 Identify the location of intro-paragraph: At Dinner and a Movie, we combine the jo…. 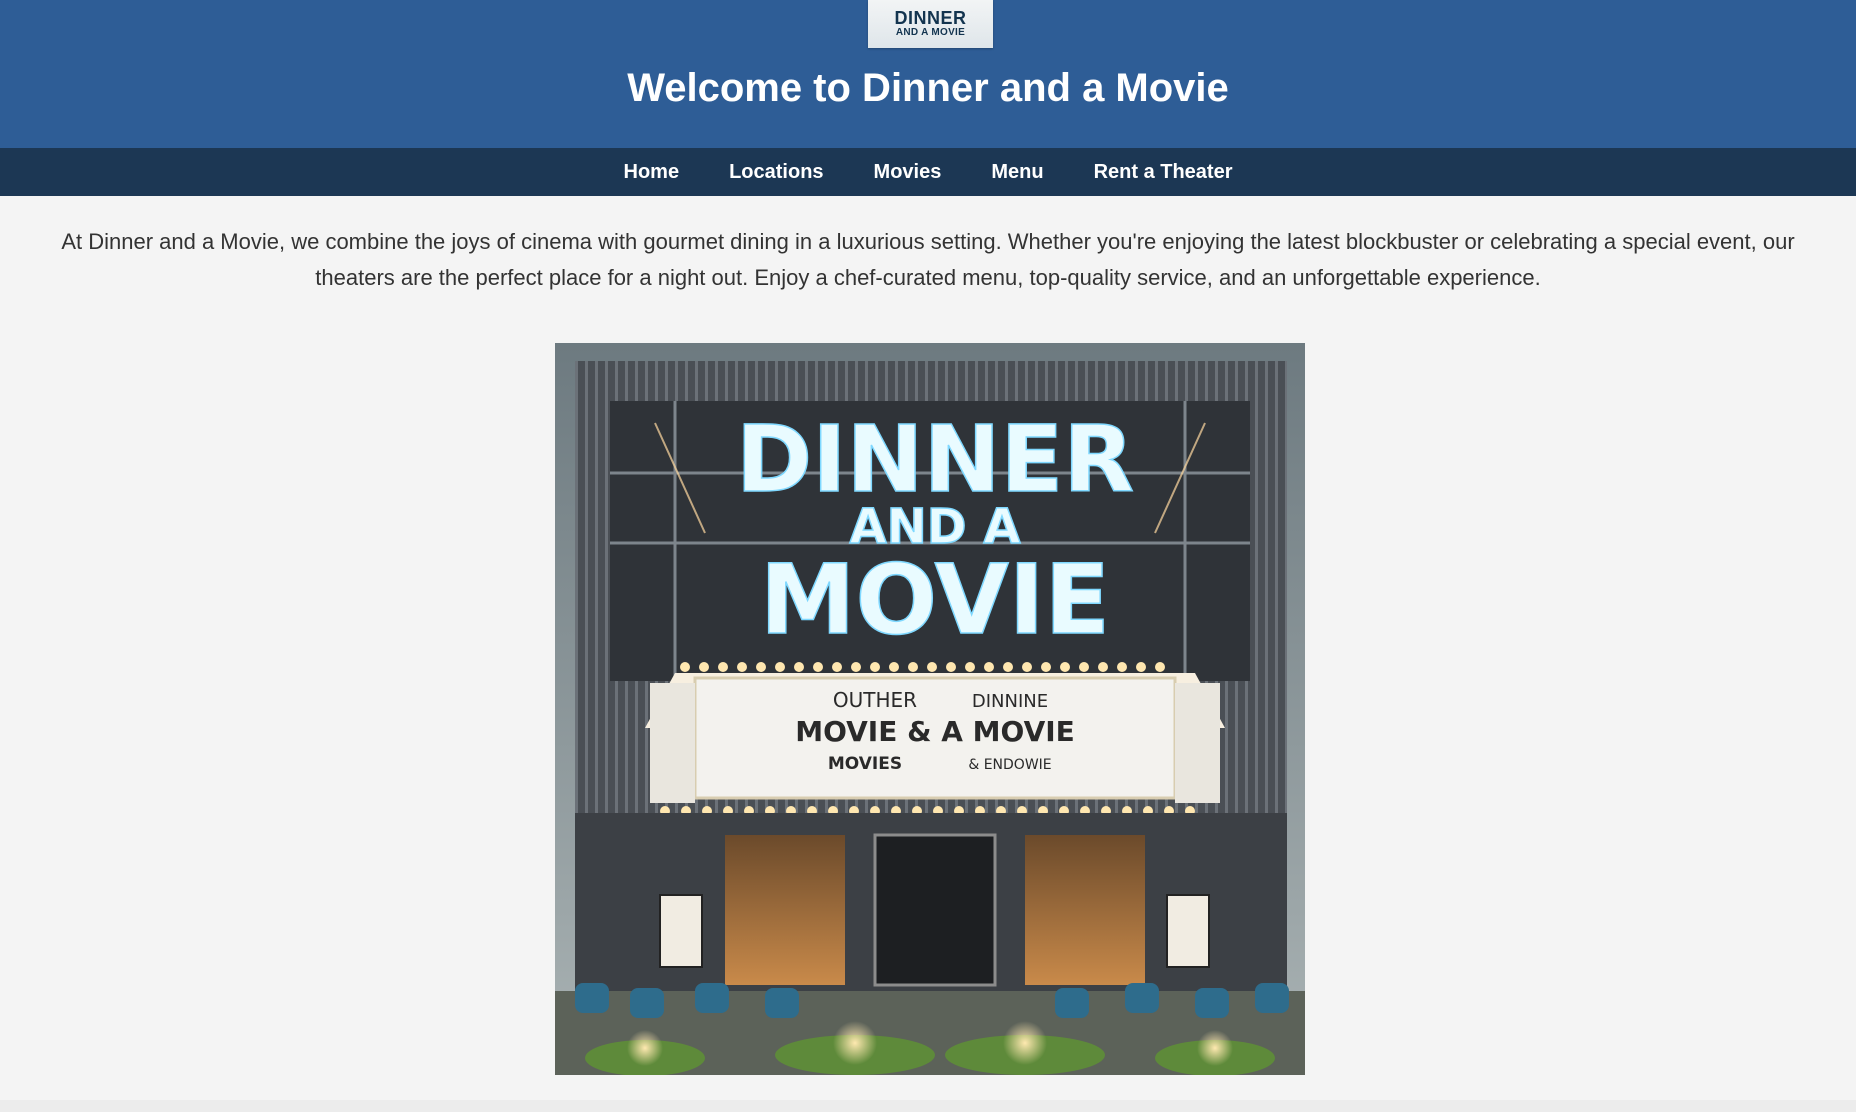
(928, 259).